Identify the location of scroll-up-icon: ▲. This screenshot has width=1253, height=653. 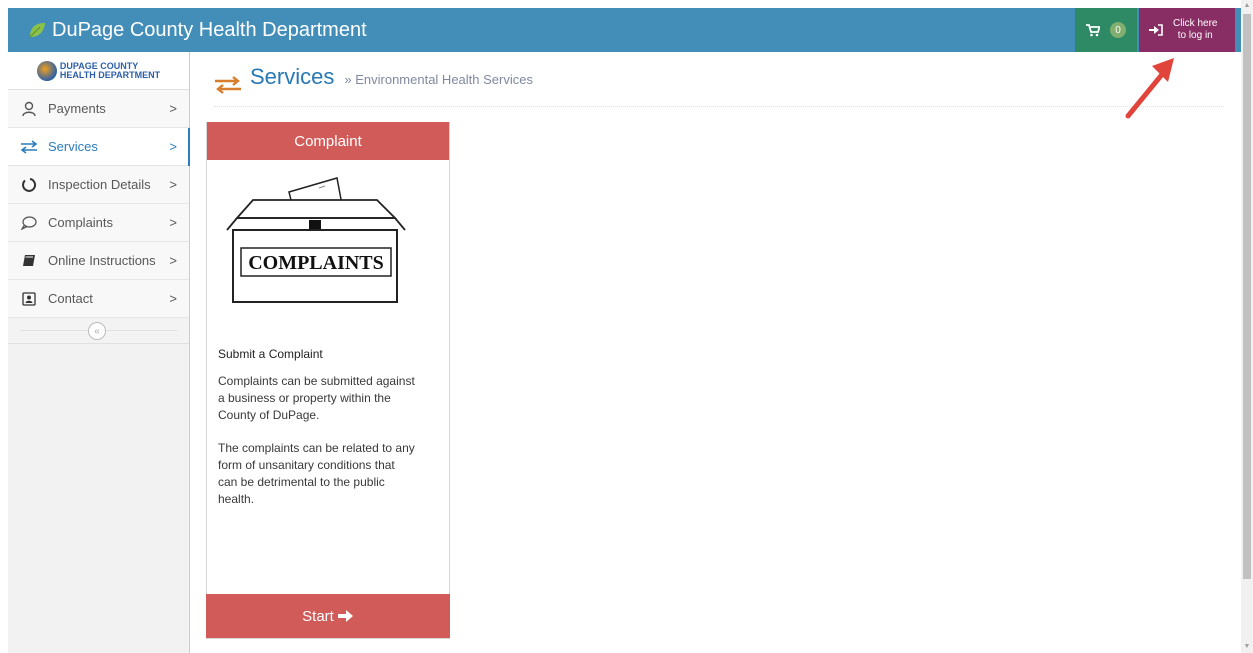
(1247, 6).